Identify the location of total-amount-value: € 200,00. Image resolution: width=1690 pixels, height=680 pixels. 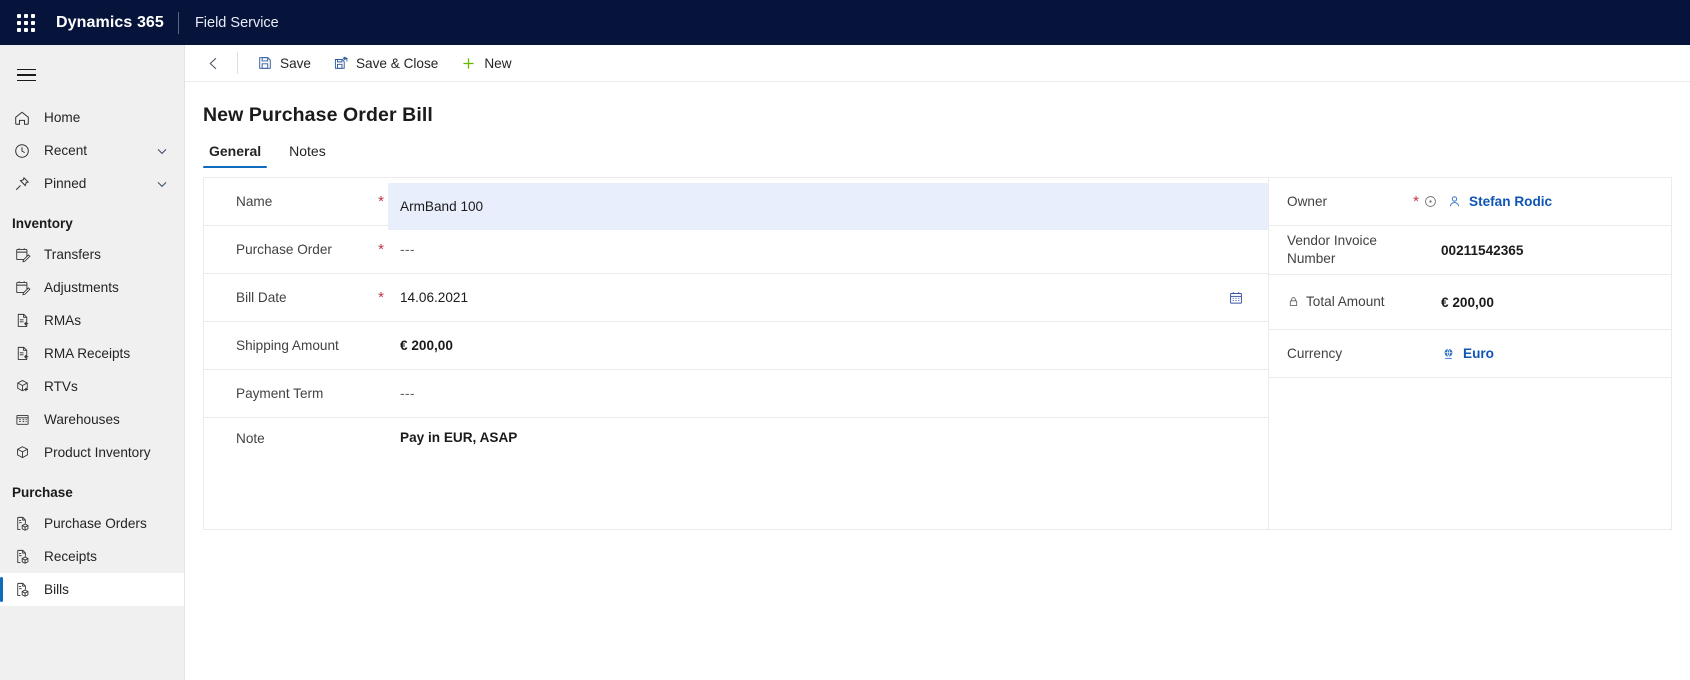
(1467, 302).